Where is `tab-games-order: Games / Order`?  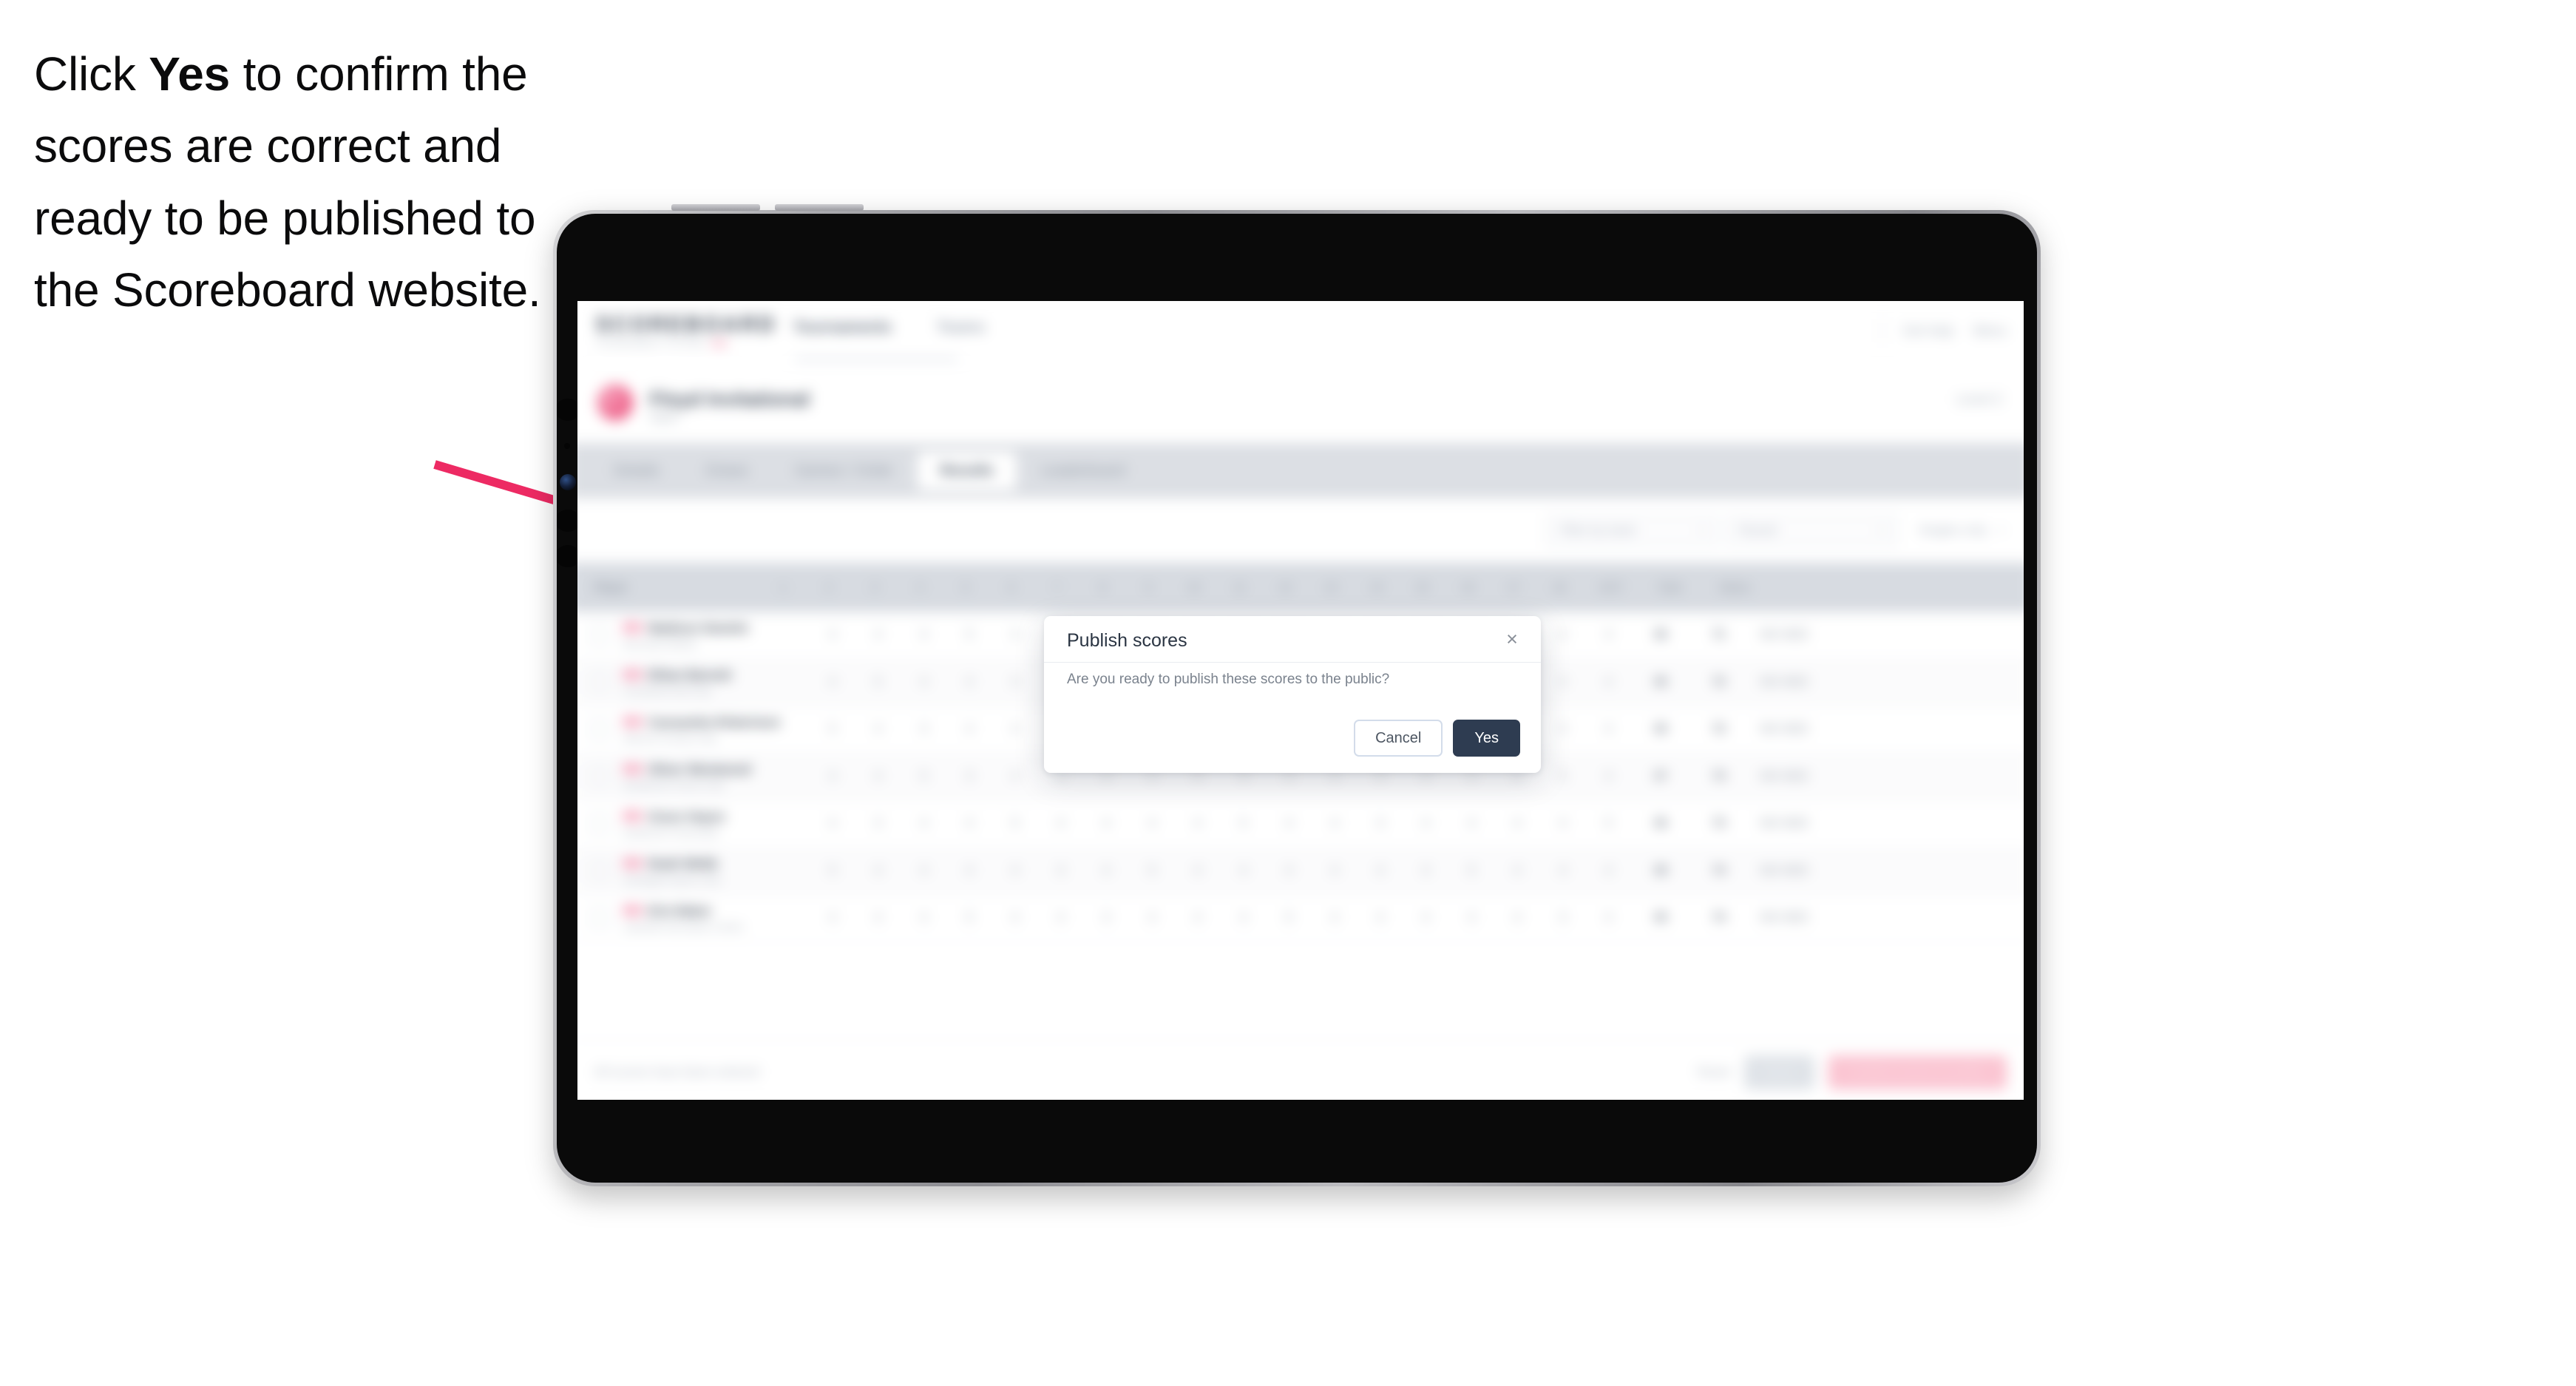
tab-games-order: Games / Order is located at coordinates (844, 471).